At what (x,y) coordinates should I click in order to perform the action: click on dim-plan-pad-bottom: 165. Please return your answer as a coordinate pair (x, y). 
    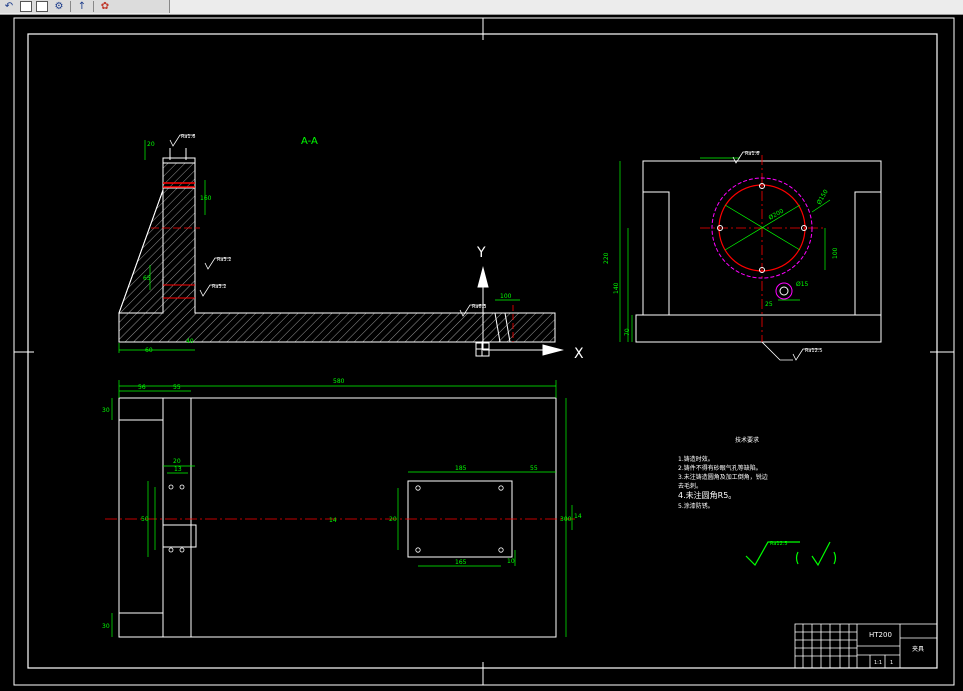
    Looking at the image, I should click on (461, 562).